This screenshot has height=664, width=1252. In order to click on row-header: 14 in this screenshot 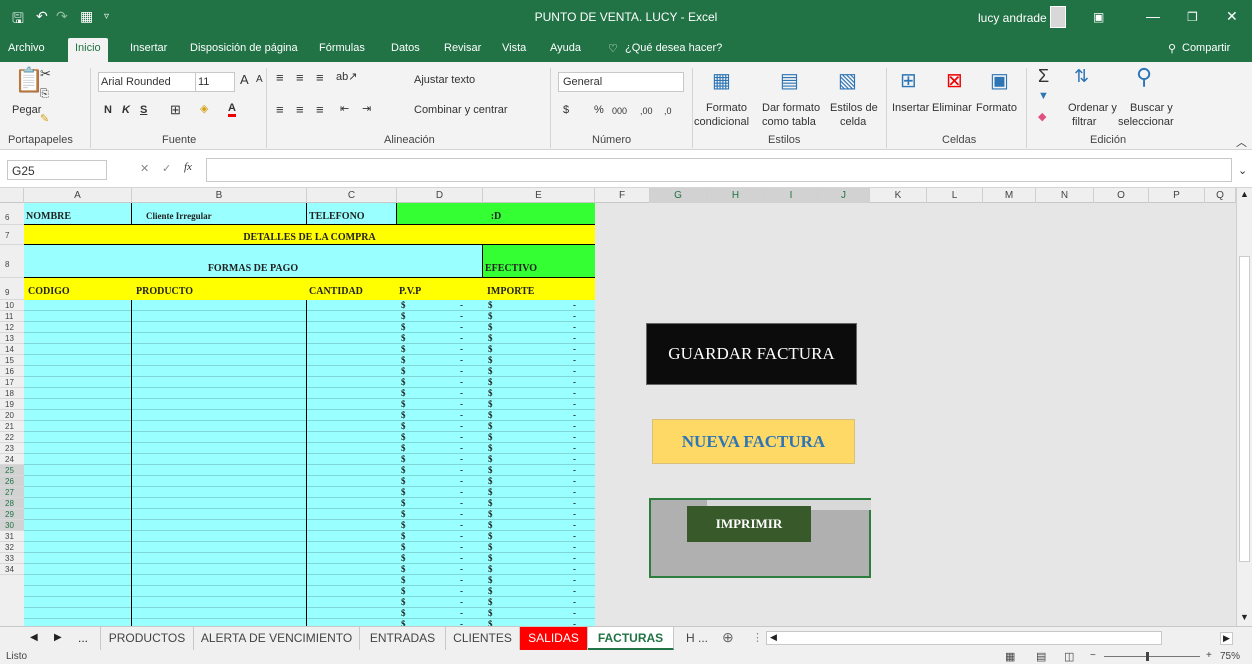, I will do `click(12, 349)`.